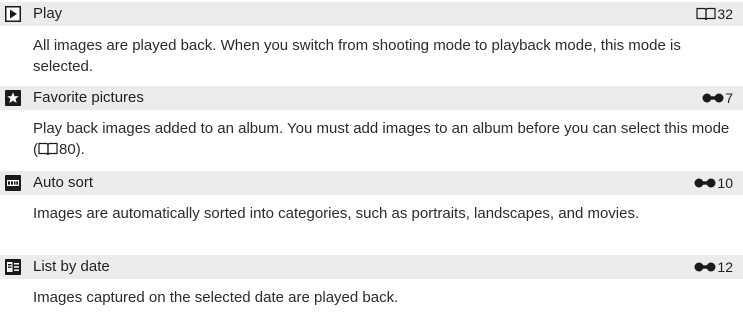  What do you see at coordinates (71, 266) in the screenshot?
I see `list-by-date-title: List by date` at bounding box center [71, 266].